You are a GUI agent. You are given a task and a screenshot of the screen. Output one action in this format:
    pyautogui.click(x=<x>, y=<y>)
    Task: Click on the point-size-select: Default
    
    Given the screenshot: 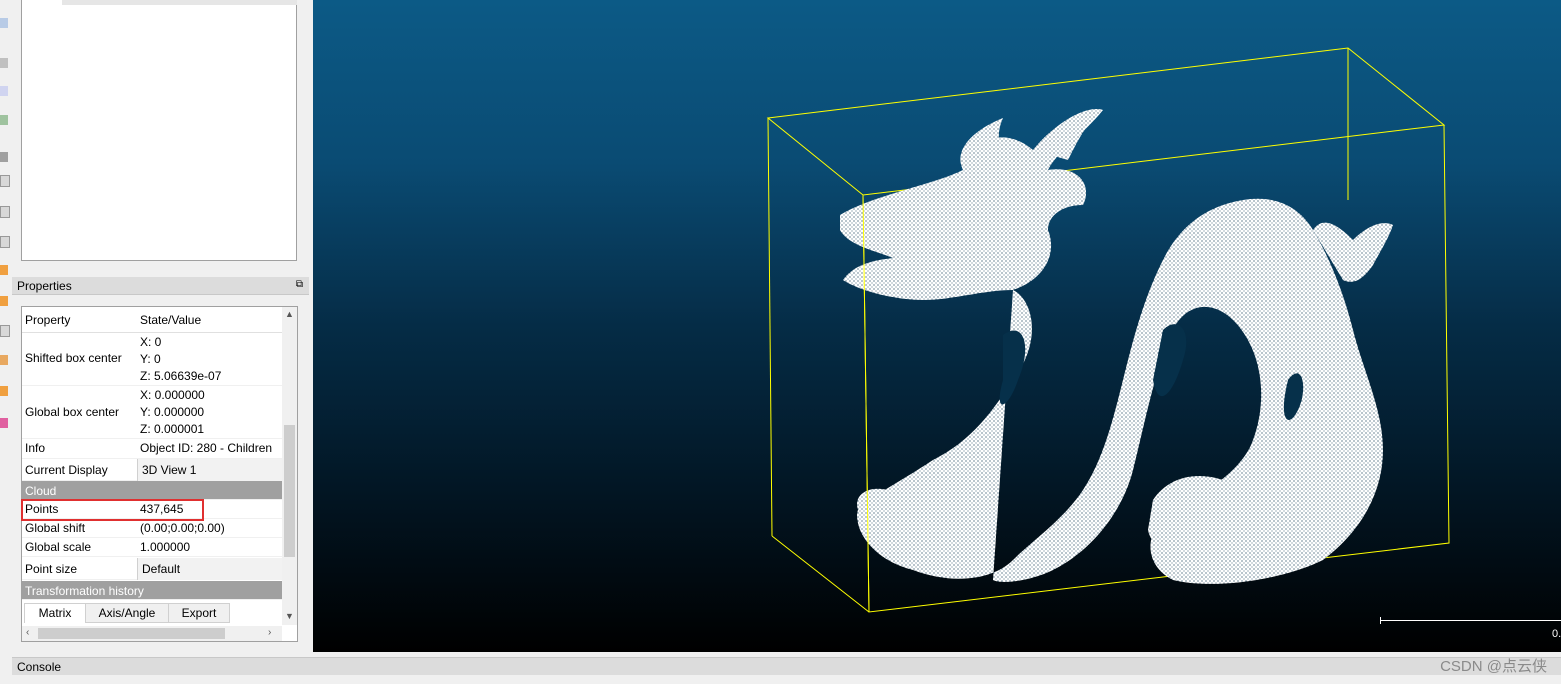 What is the action you would take?
    pyautogui.click(x=209, y=569)
    